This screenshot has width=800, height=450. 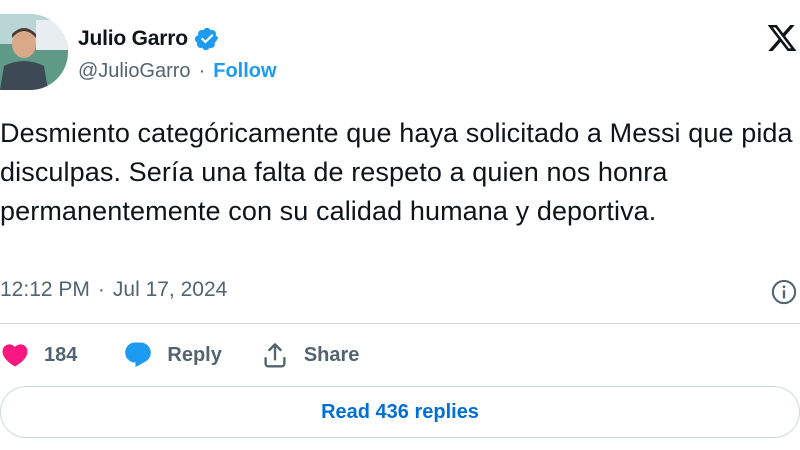 What do you see at coordinates (194, 354) in the screenshot?
I see `reply-label: Reply` at bounding box center [194, 354].